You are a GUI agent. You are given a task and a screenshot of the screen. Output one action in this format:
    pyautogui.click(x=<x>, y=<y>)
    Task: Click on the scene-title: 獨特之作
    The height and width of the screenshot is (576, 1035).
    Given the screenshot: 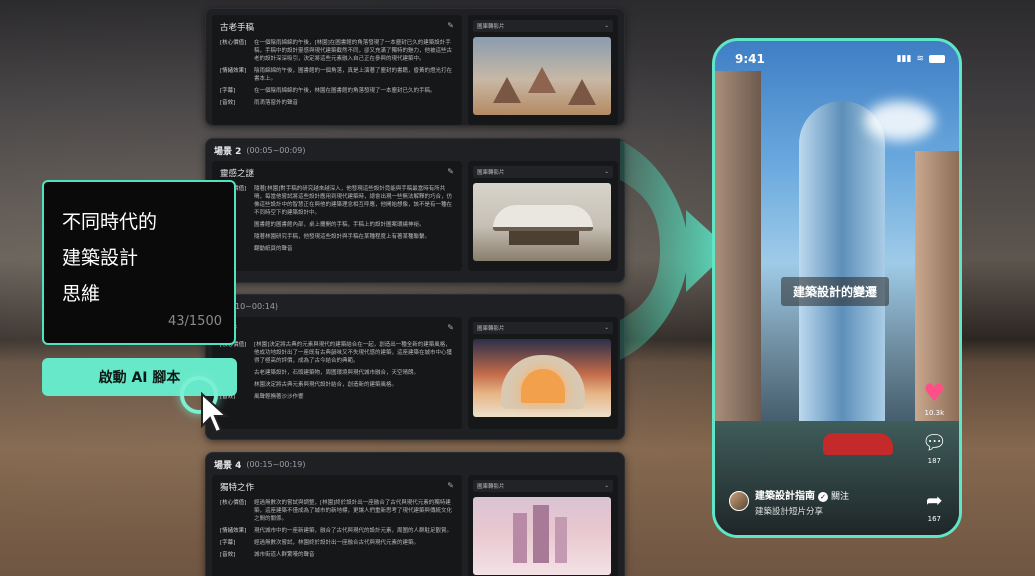 What is the action you would take?
    pyautogui.click(x=237, y=488)
    